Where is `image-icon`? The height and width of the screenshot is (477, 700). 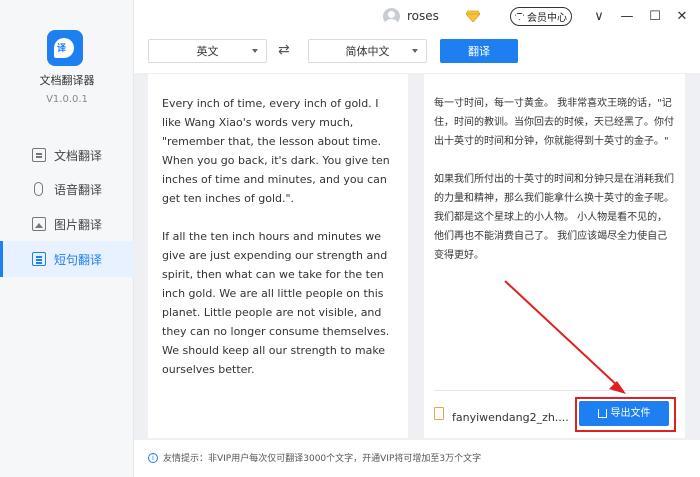 image-icon is located at coordinates (39, 224).